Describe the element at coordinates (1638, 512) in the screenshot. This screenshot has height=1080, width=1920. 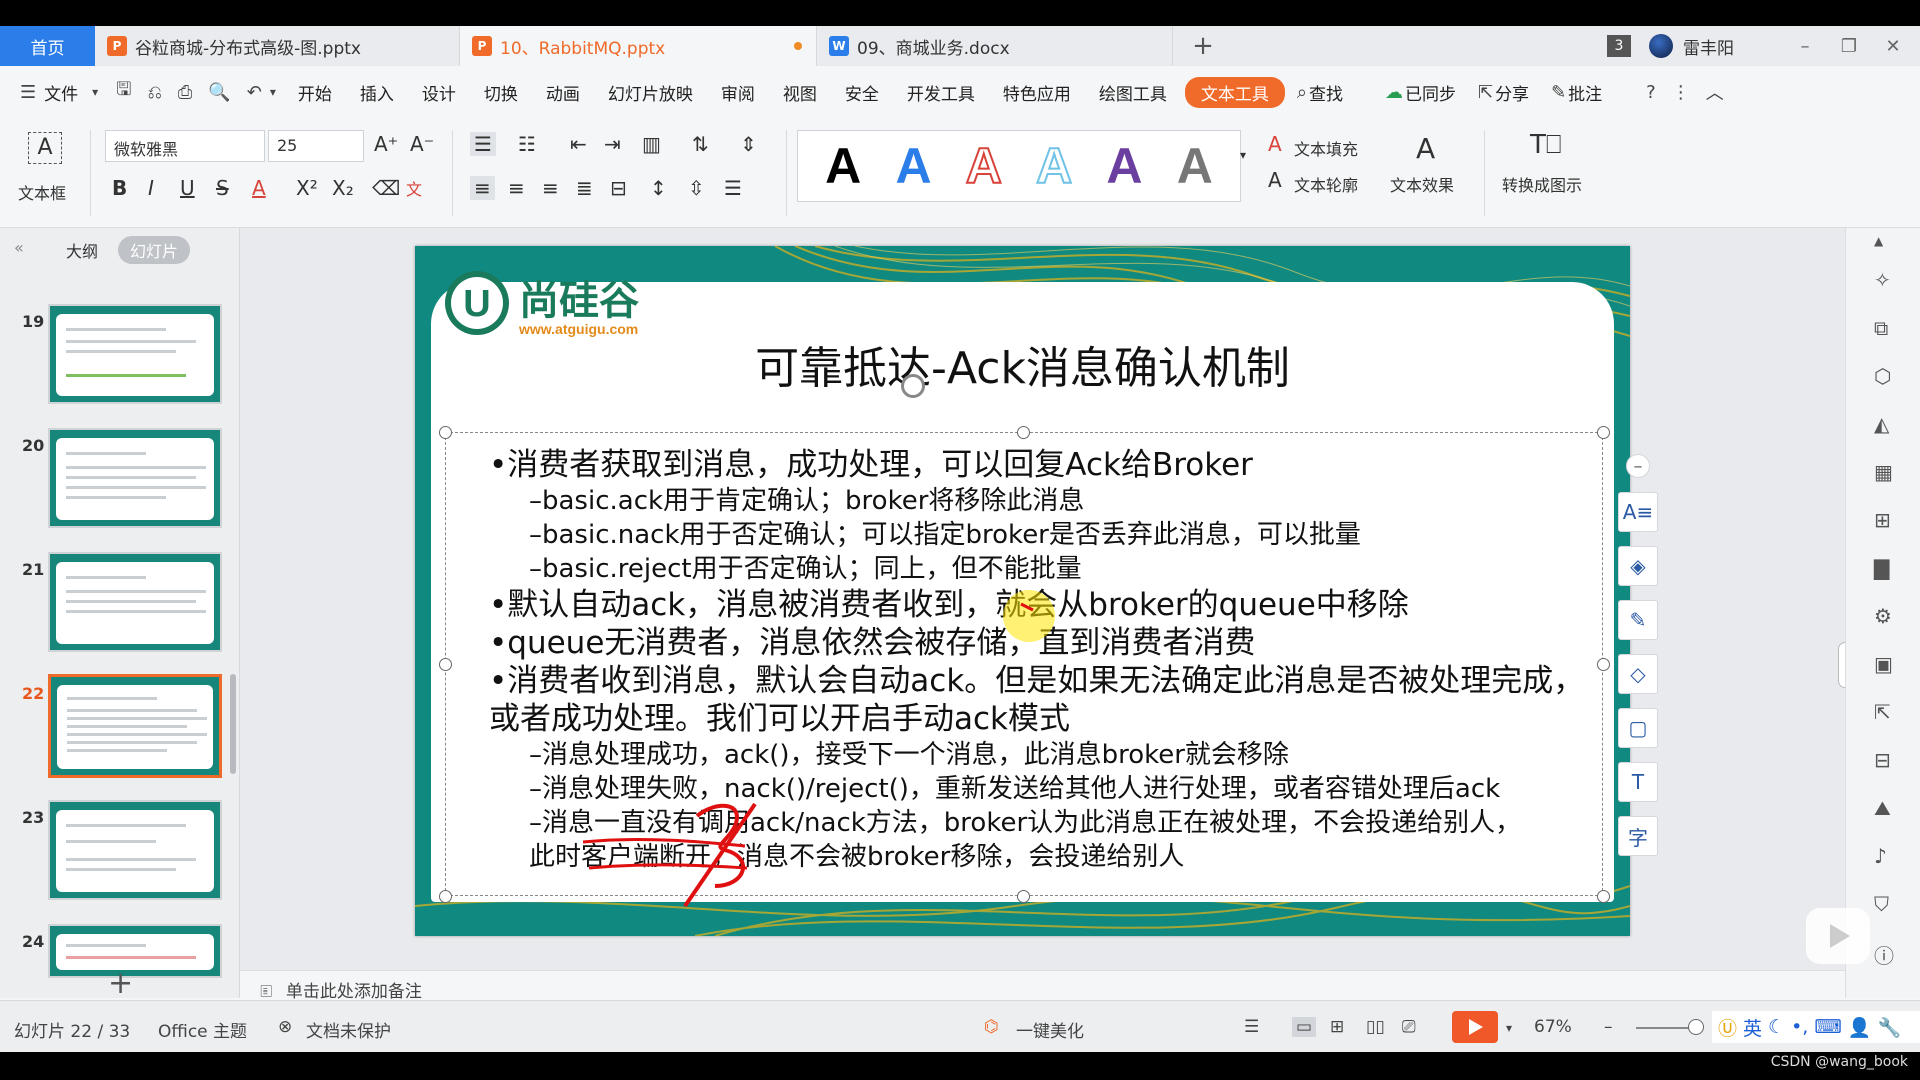
I see `text-format-icon: A≡` at that location.